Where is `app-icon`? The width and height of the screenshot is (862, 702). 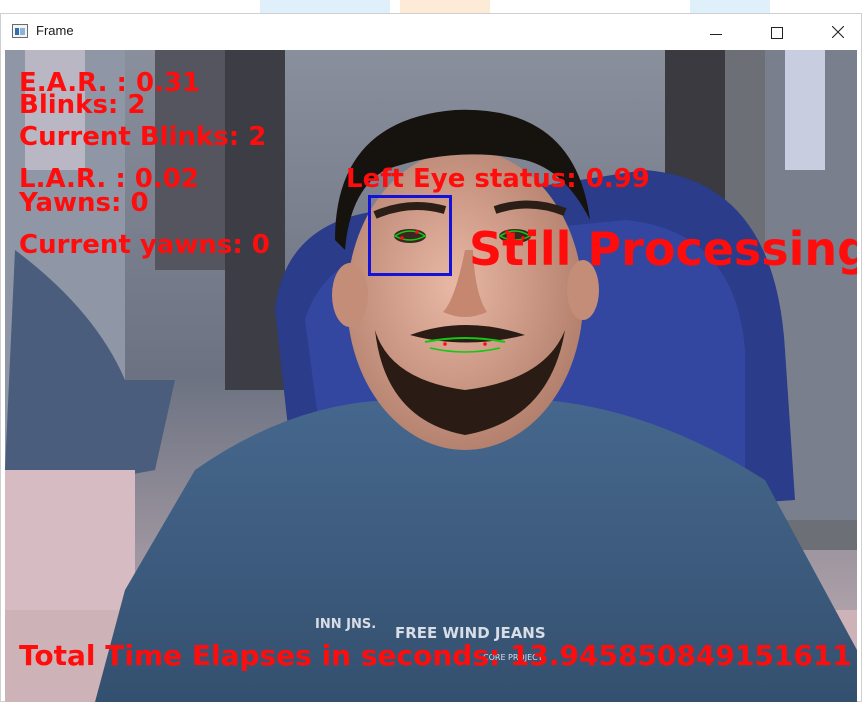
app-icon is located at coordinates (20, 31).